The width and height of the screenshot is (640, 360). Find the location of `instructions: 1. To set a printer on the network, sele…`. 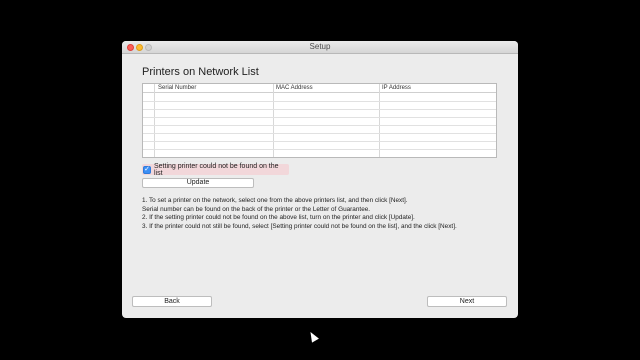

instructions: 1. To set a printer on the network, sele… is located at coordinates (327, 214).